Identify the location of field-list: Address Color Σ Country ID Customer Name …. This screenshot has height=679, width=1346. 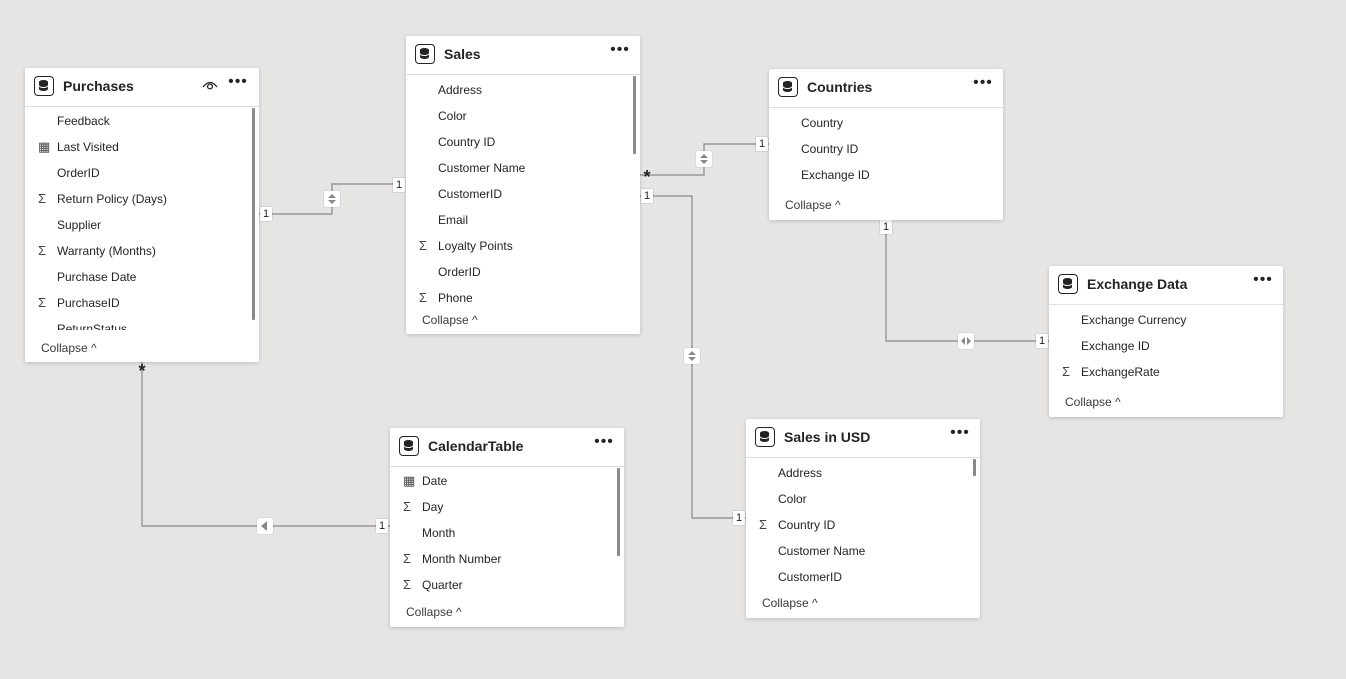
(863, 525).